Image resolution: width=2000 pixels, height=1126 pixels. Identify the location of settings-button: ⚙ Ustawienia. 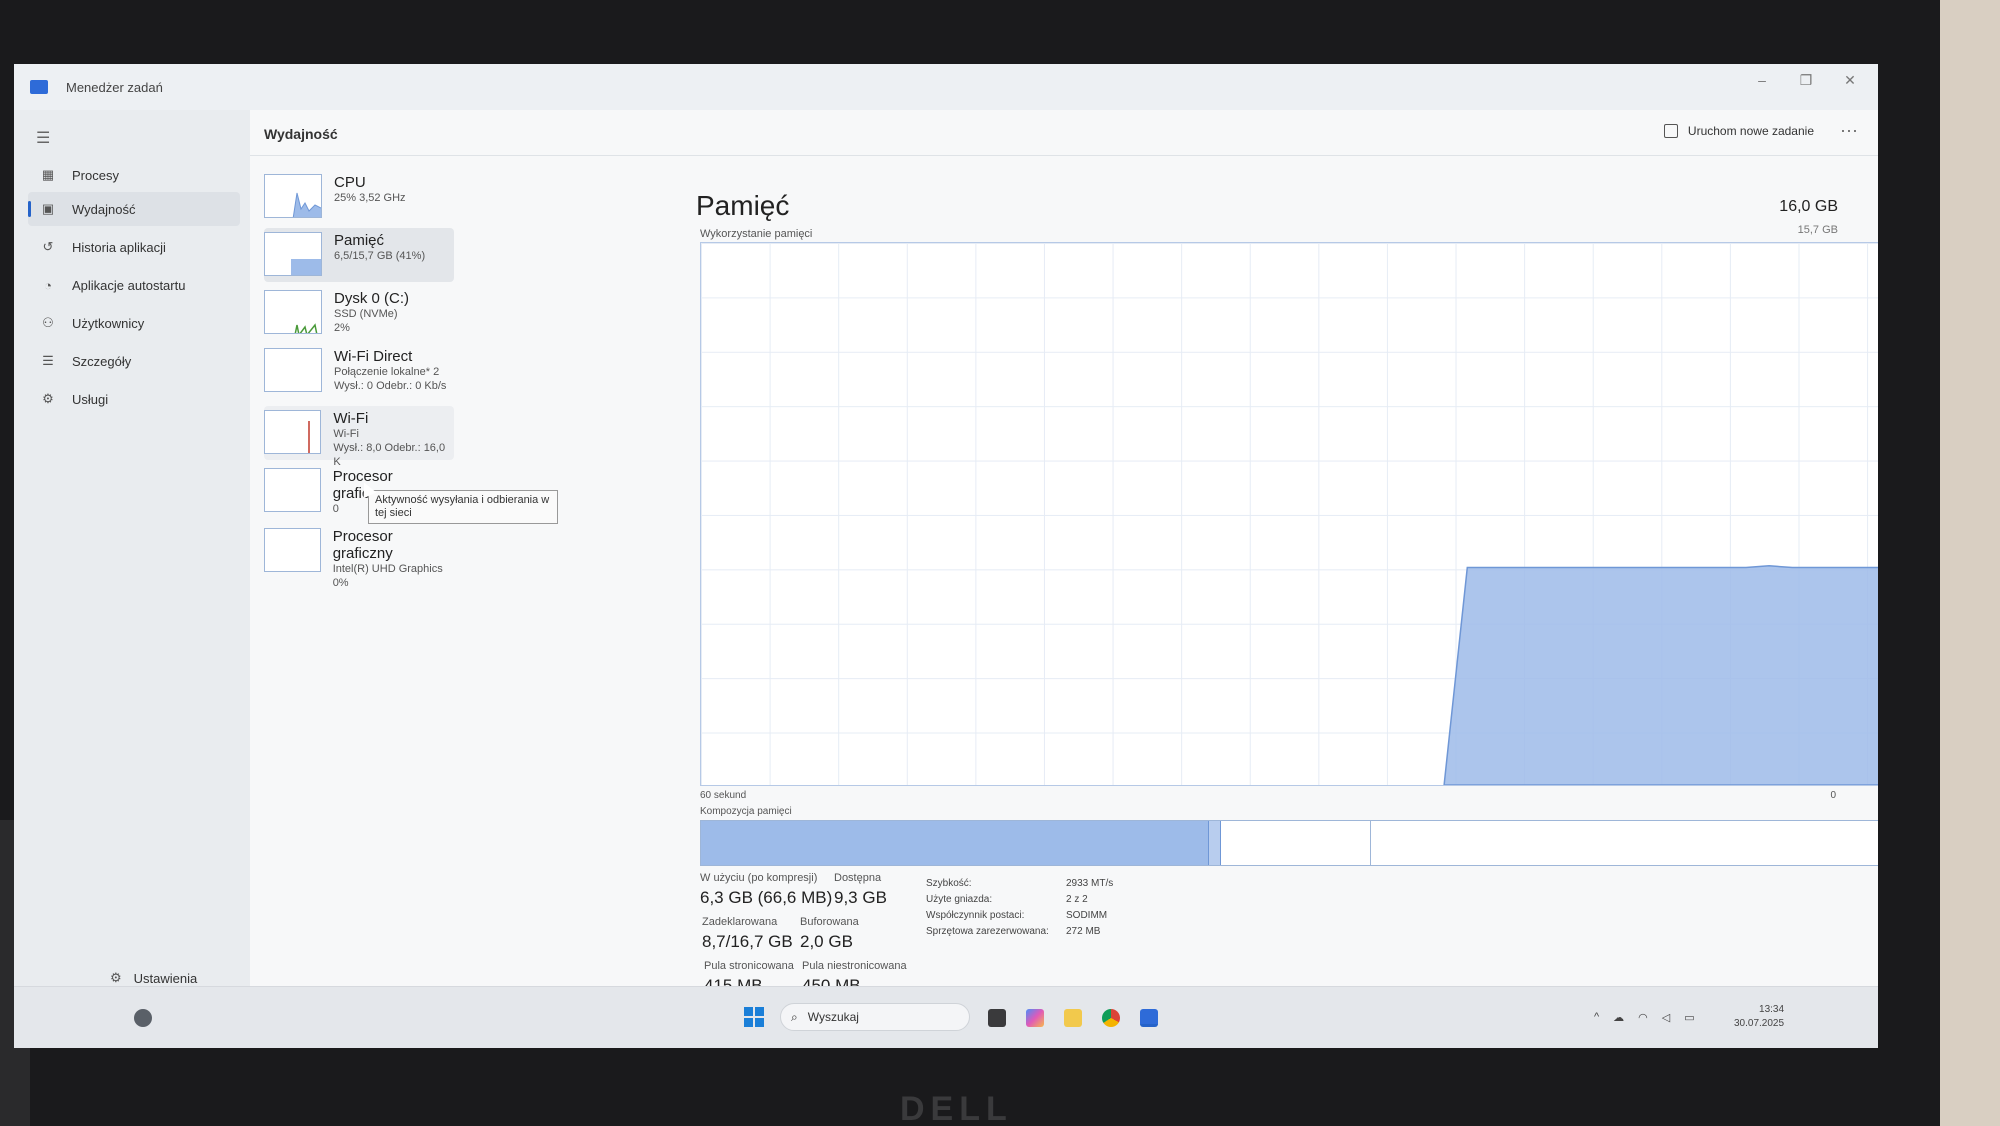
(153, 978).